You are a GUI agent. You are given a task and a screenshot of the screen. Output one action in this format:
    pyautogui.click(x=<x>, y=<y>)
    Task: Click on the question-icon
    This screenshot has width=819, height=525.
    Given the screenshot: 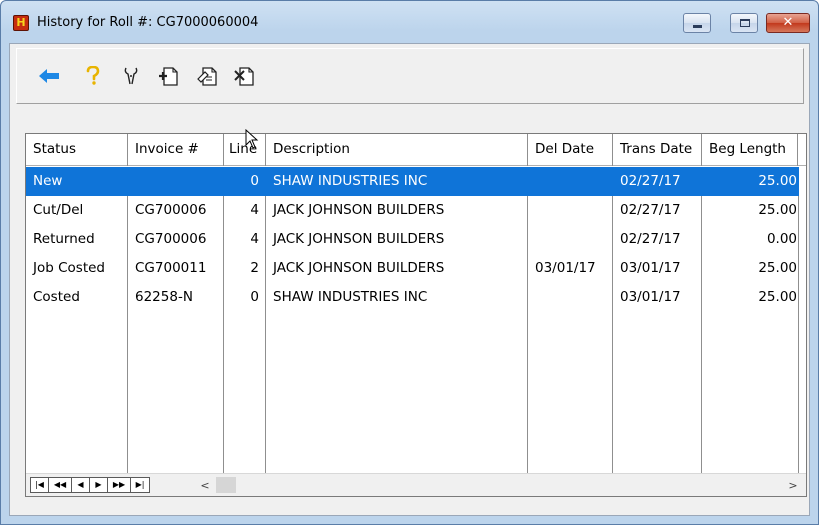 What is the action you would take?
    pyautogui.click(x=93, y=75)
    